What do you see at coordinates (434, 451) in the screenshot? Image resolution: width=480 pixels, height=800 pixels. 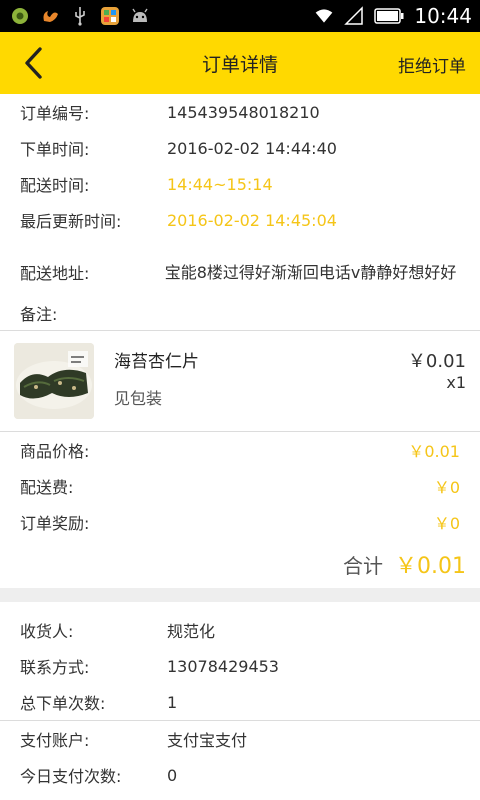 I see `goods-price: ￥0.01` at bounding box center [434, 451].